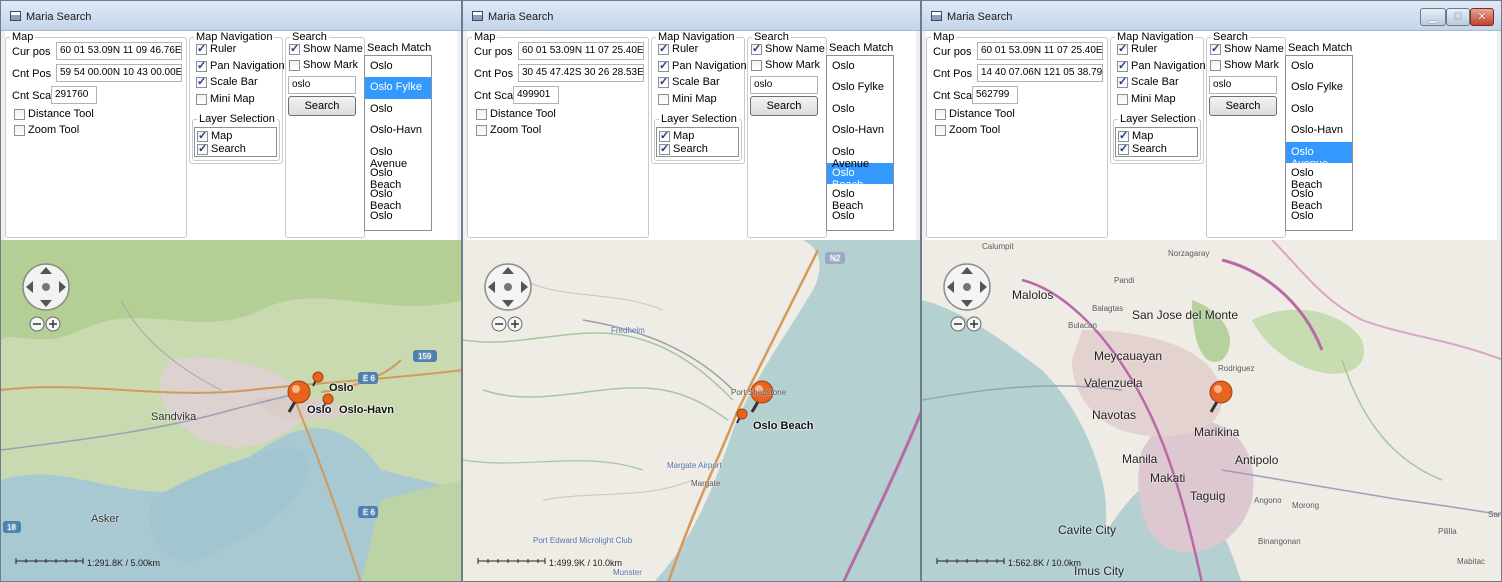 The image size is (1502, 582). I want to click on close-button: ✕, so click(1482, 17).